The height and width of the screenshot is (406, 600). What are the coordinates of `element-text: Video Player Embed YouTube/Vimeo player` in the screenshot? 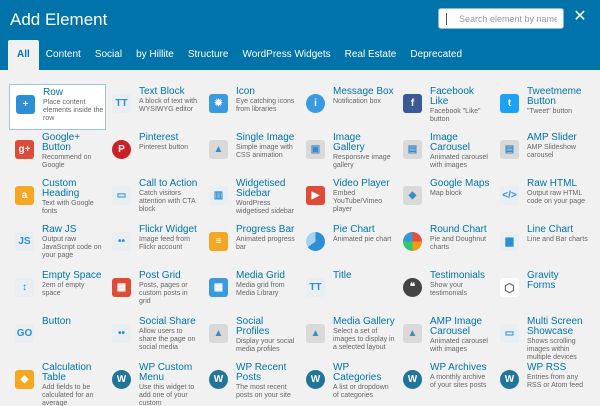 It's located at (364, 196).